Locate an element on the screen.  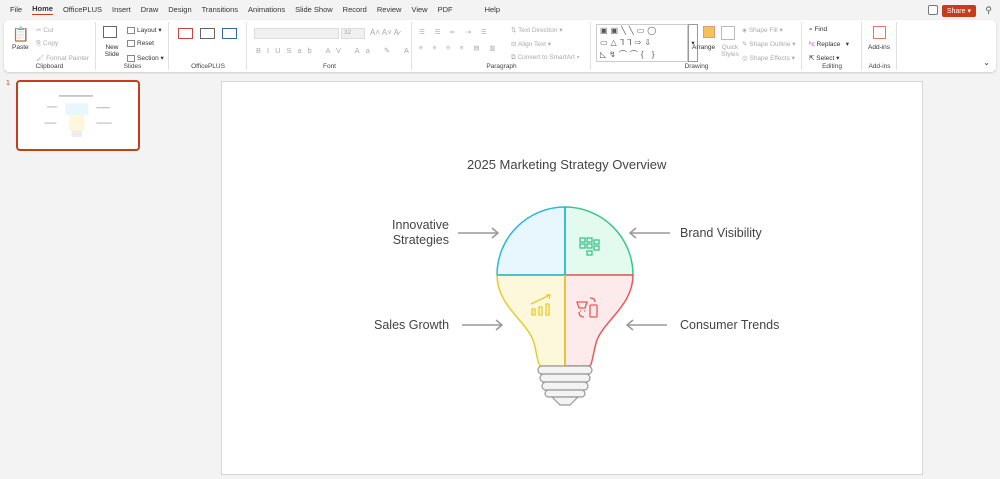
quadrant-consumer is located at coordinates (599, 320).